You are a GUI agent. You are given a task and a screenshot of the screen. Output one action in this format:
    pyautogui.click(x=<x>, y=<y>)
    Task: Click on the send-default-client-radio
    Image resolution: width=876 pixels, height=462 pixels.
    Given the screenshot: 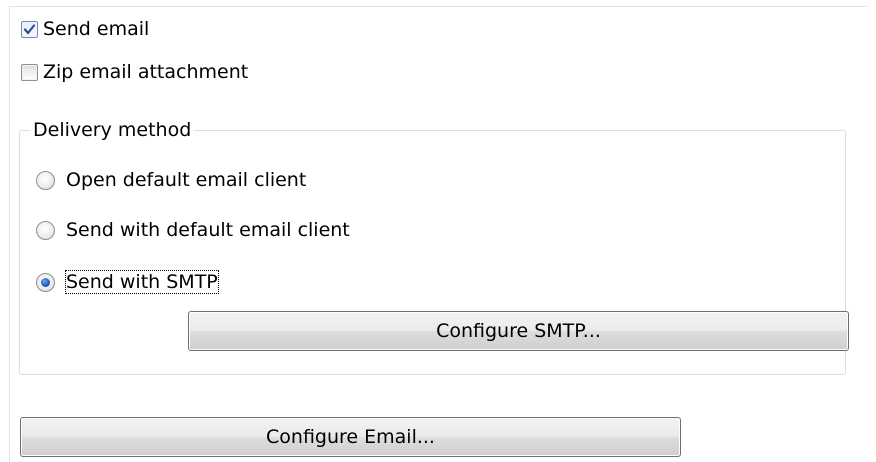 What is the action you would take?
    pyautogui.click(x=45, y=230)
    